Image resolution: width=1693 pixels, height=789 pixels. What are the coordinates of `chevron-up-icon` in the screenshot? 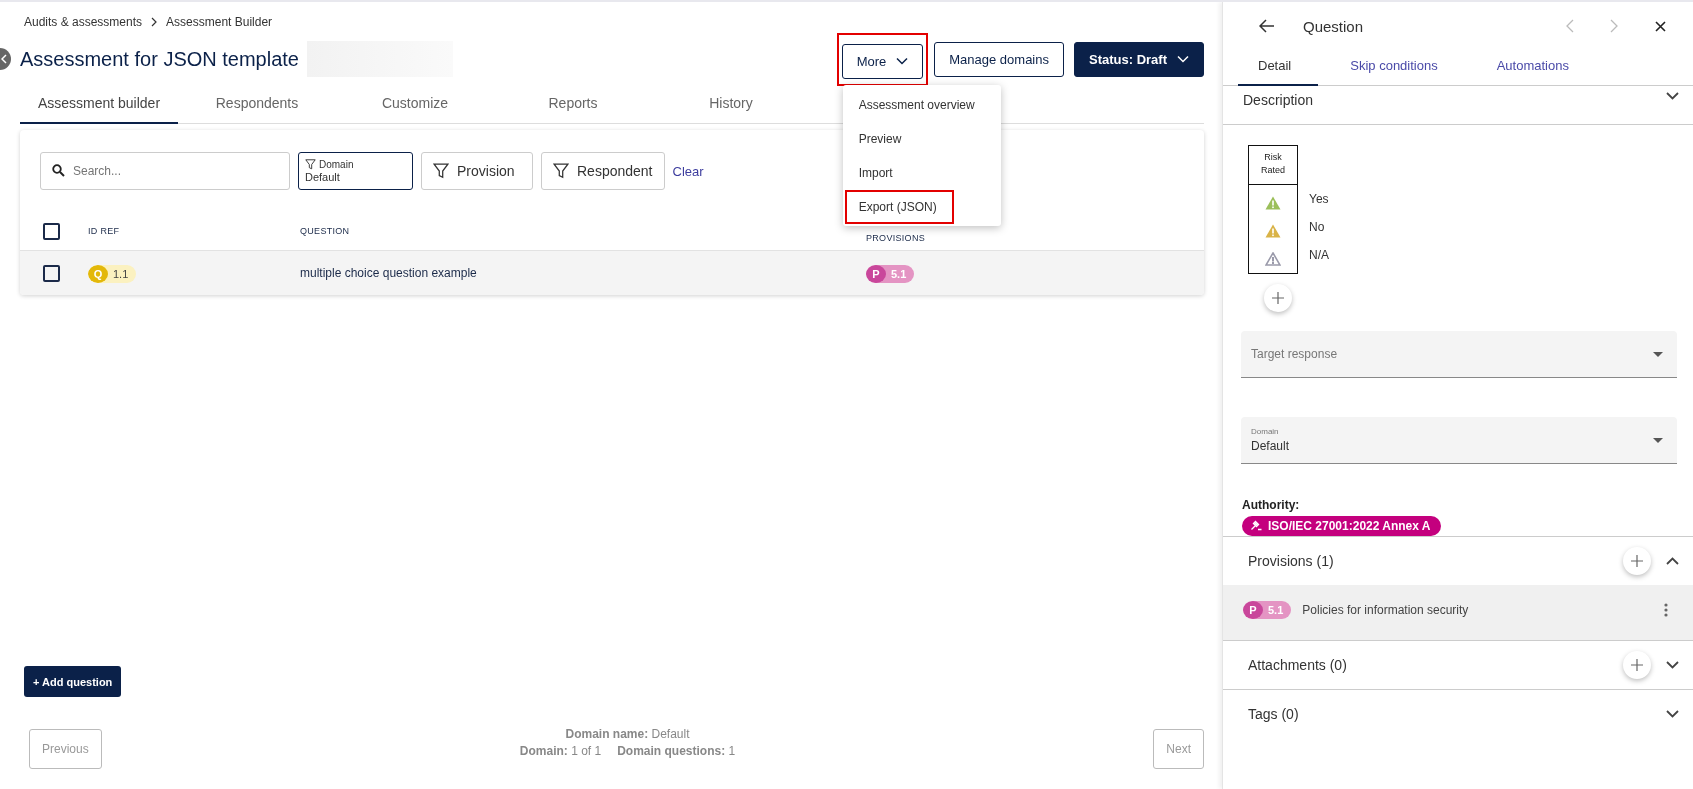 It's located at (1672, 561).